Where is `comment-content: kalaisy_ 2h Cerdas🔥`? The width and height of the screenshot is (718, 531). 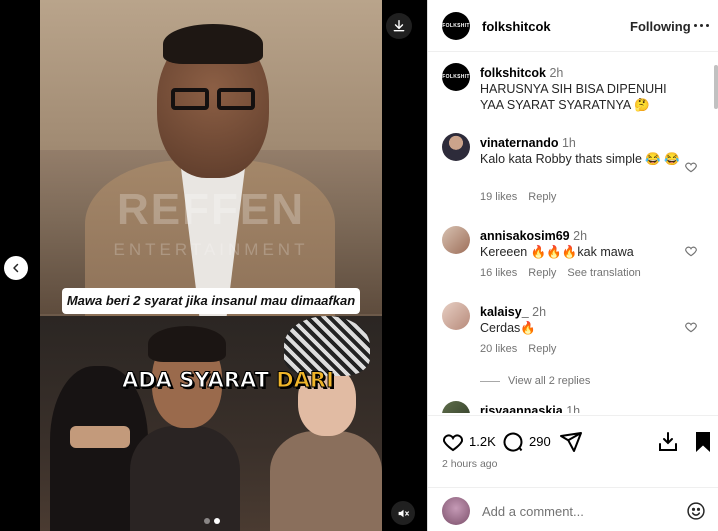 comment-content: kalaisy_ 2h Cerdas🔥 is located at coordinates (580, 320).